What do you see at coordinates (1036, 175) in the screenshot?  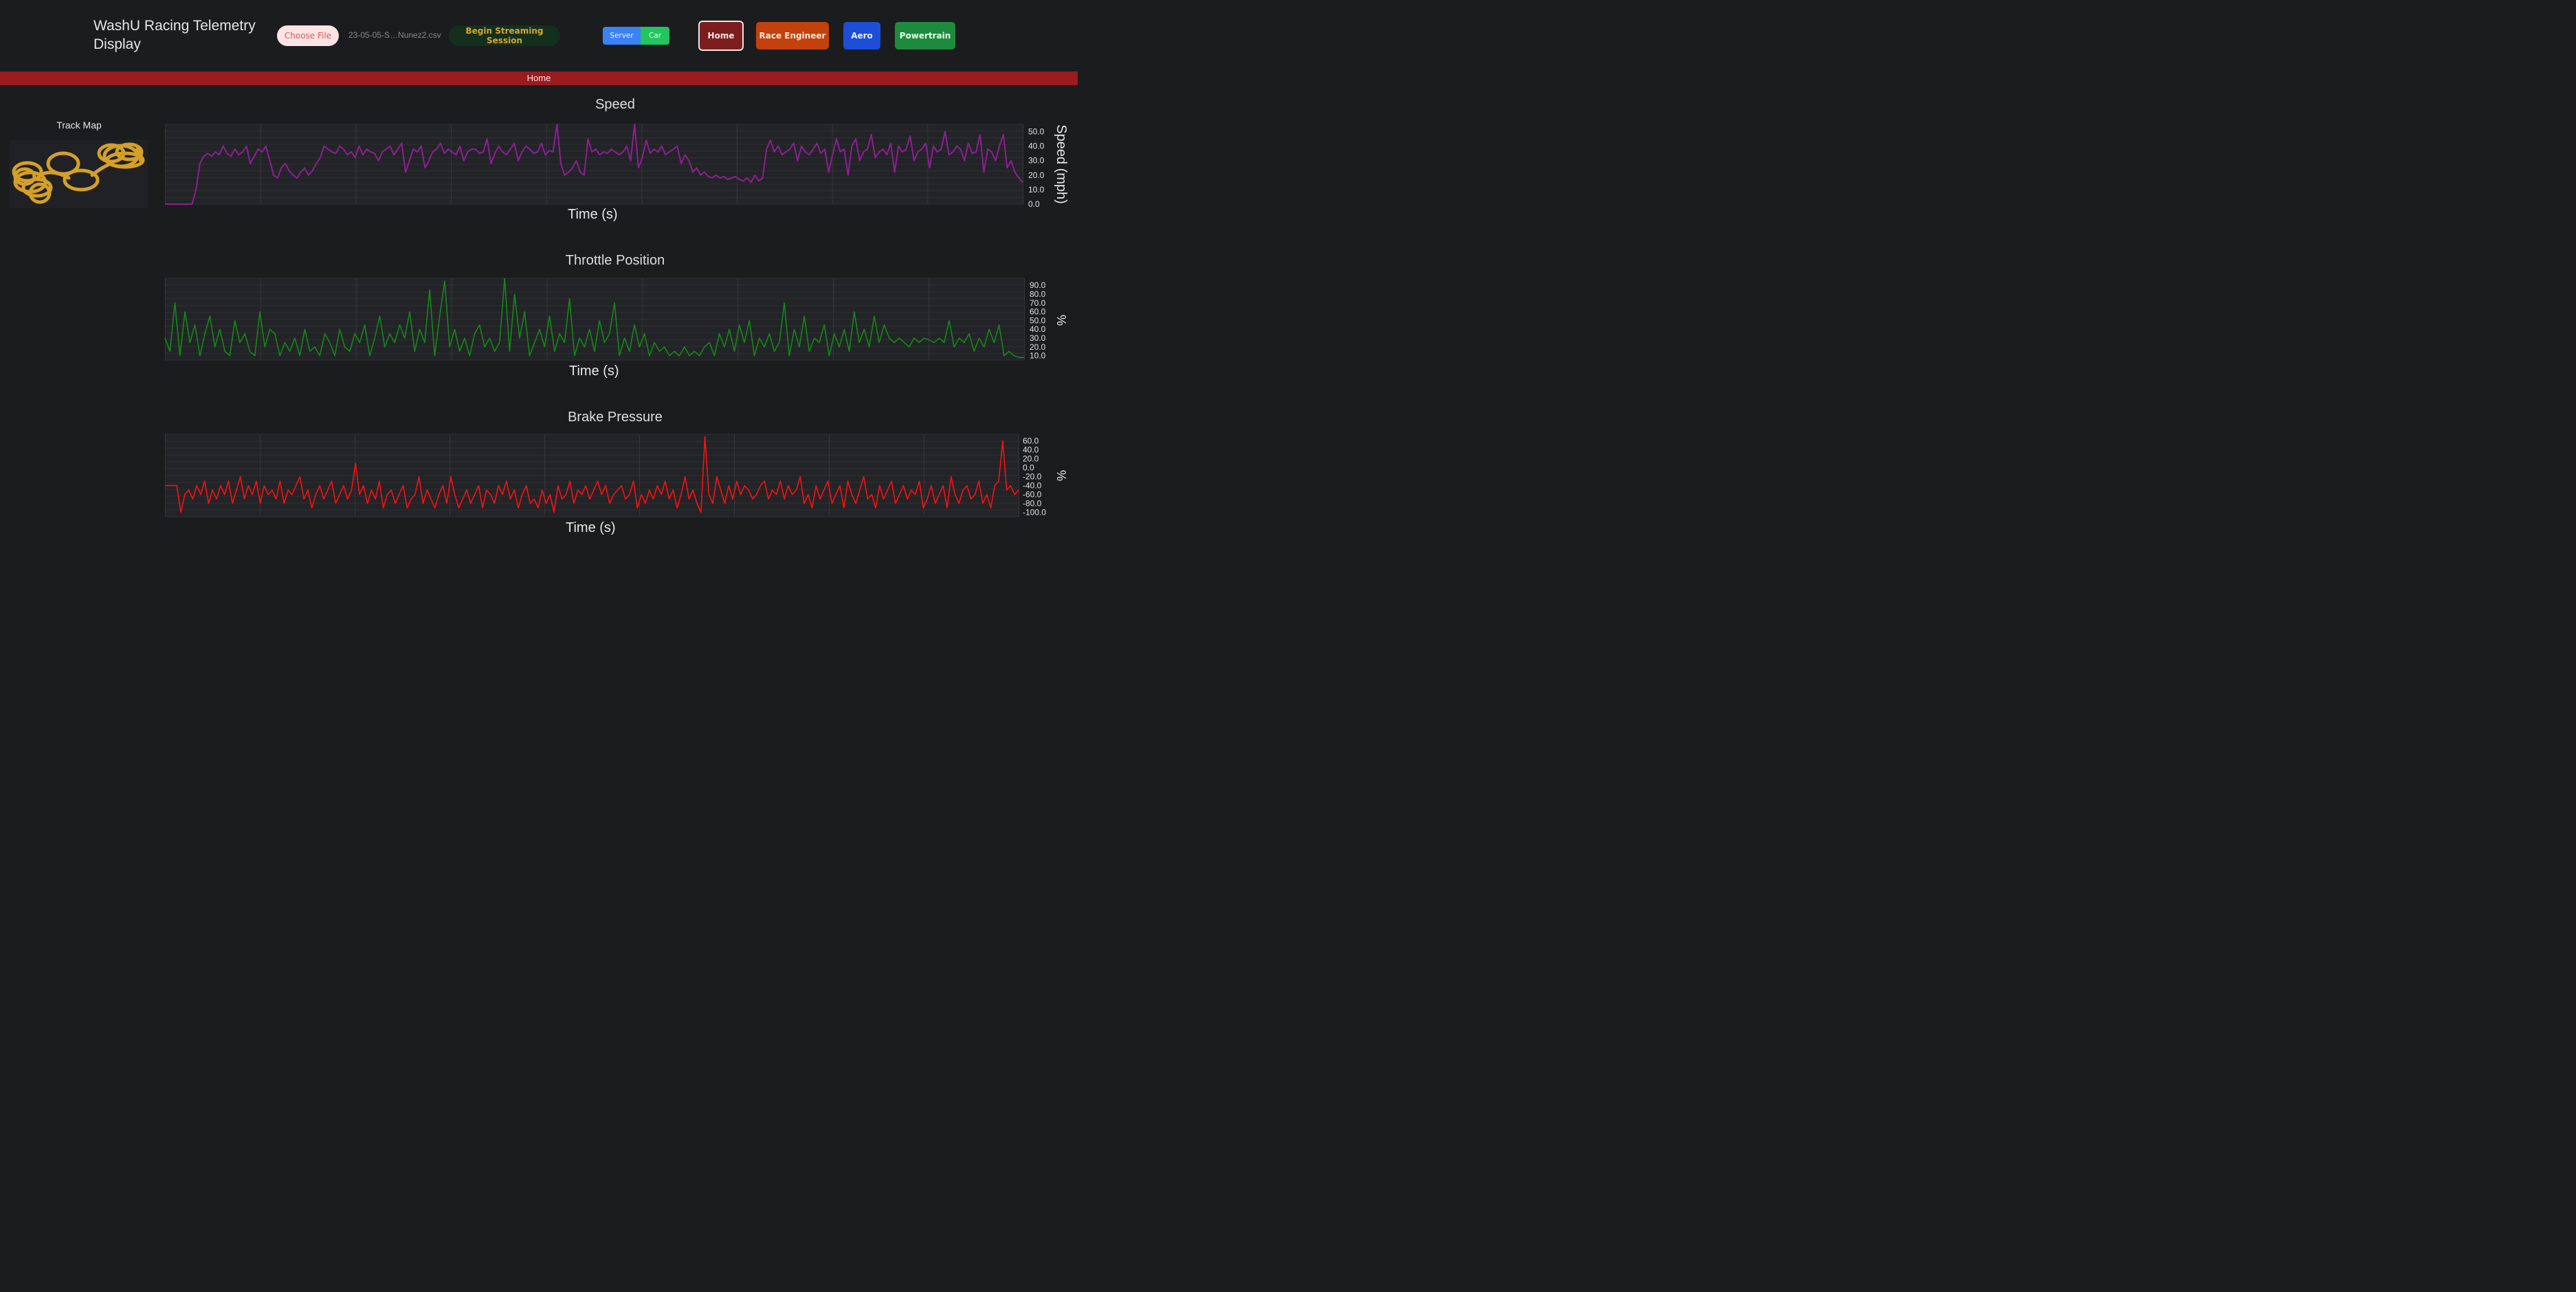 I see `speed-y-tick-label: 20.0` at bounding box center [1036, 175].